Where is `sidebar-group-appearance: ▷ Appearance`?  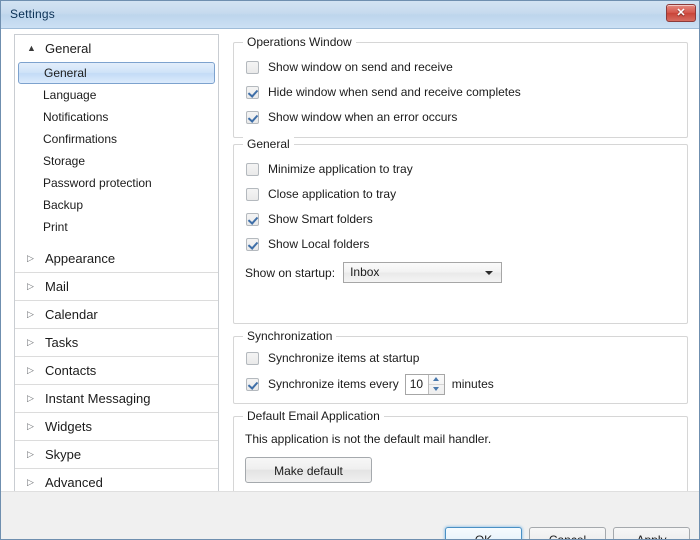
sidebar-group-appearance: ▷ Appearance is located at coordinates (116, 259).